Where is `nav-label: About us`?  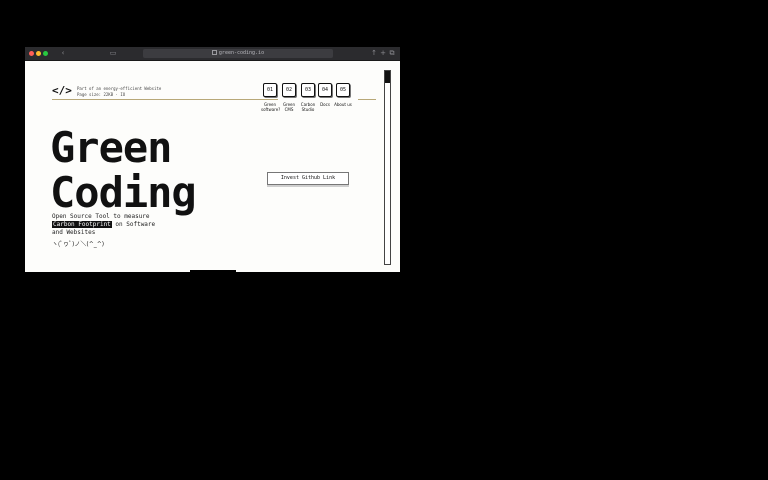 nav-label: About us is located at coordinates (343, 104).